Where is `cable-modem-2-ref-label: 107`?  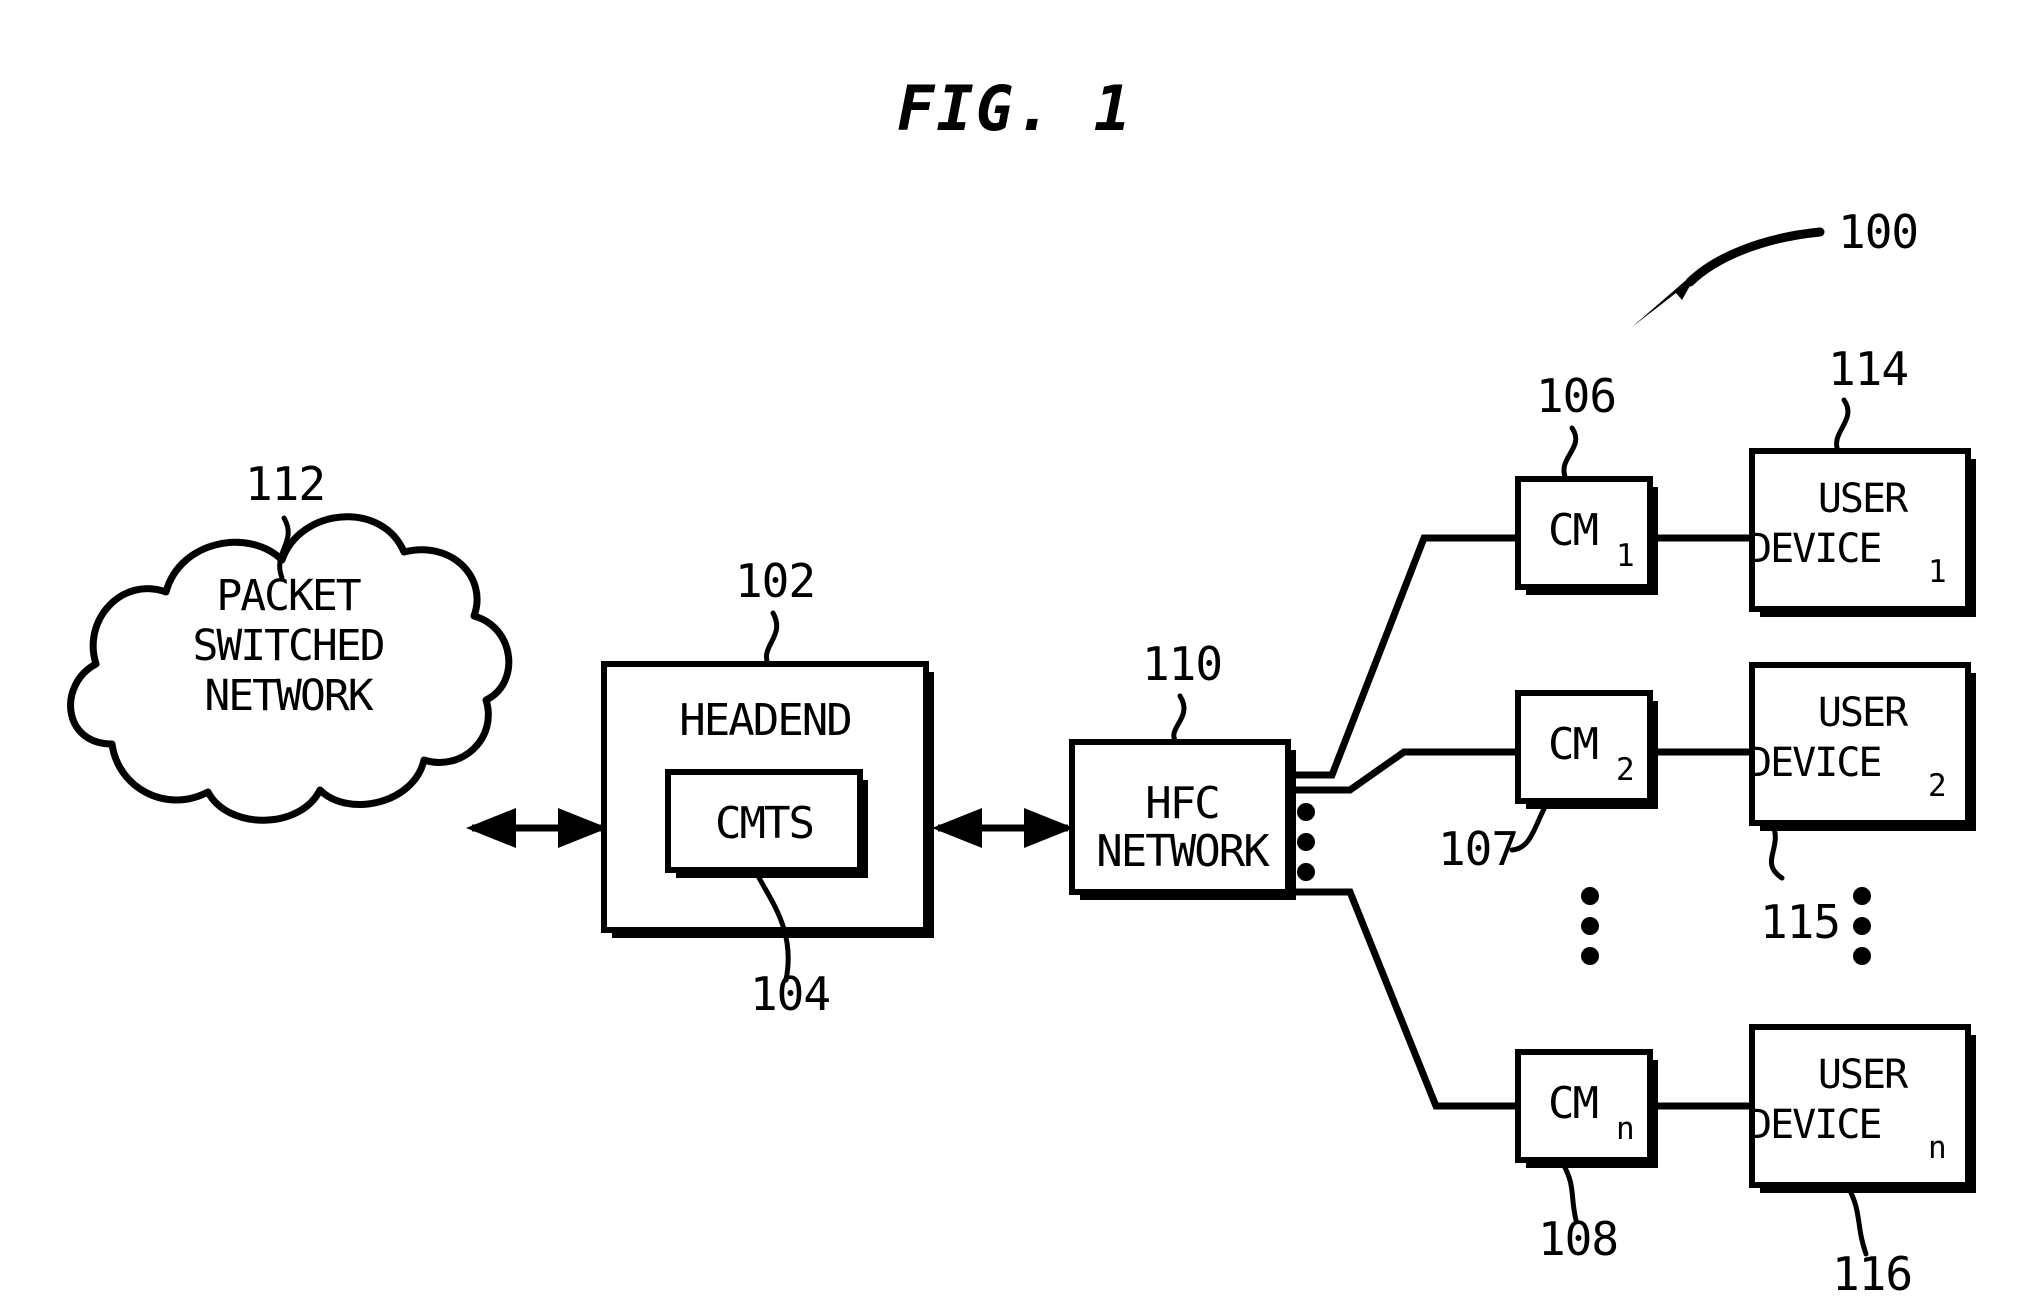
cable-modem-2-ref-label: 107 is located at coordinates (1478, 849).